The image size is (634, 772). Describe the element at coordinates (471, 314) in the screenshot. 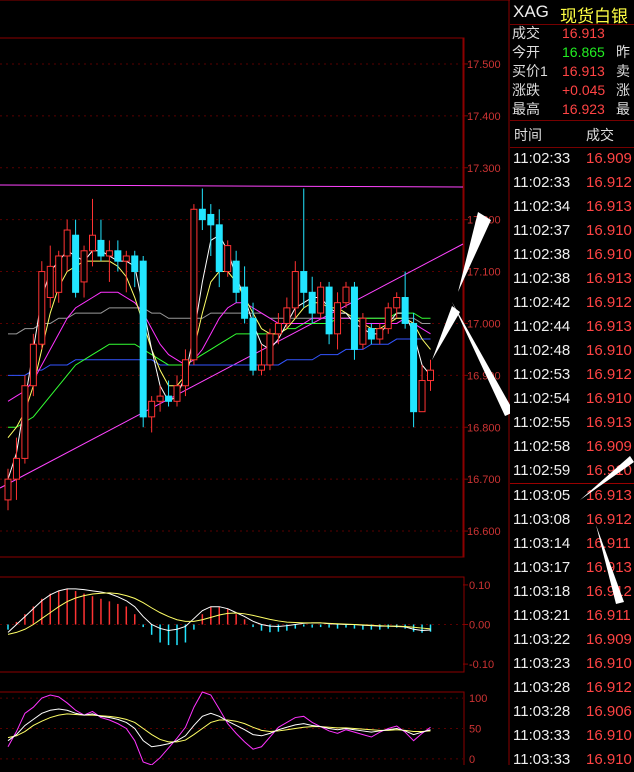

I see `annotation-arrows` at that location.